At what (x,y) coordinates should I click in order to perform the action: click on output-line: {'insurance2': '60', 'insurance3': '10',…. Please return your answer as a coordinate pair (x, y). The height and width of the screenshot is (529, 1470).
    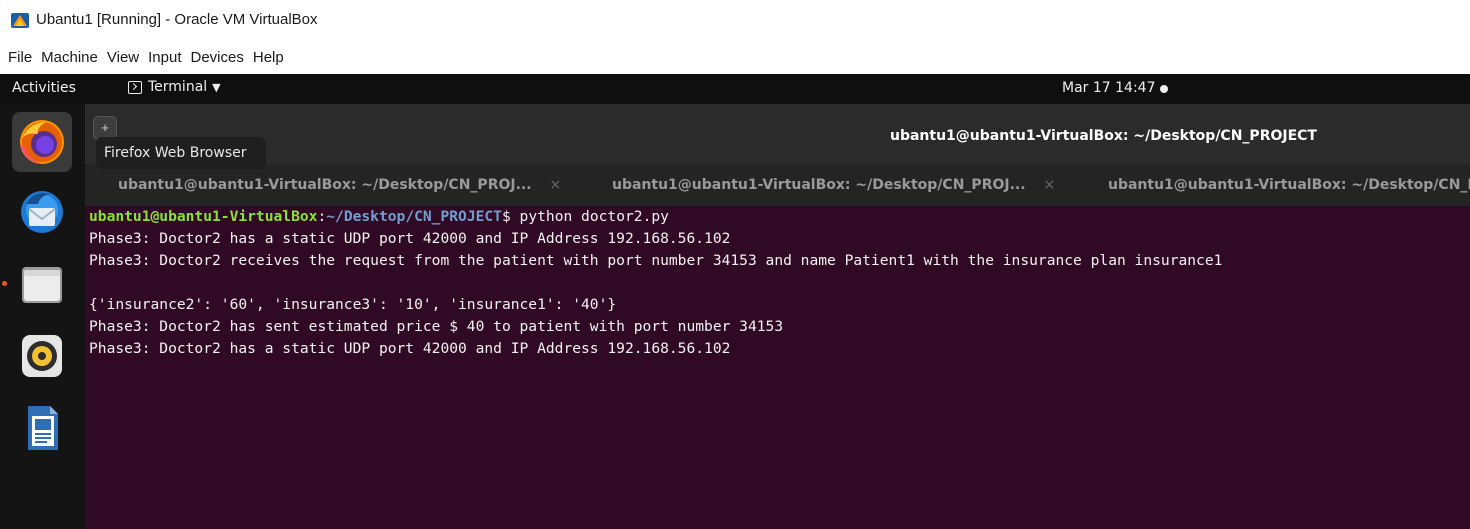
    Looking at the image, I should click on (353, 304).